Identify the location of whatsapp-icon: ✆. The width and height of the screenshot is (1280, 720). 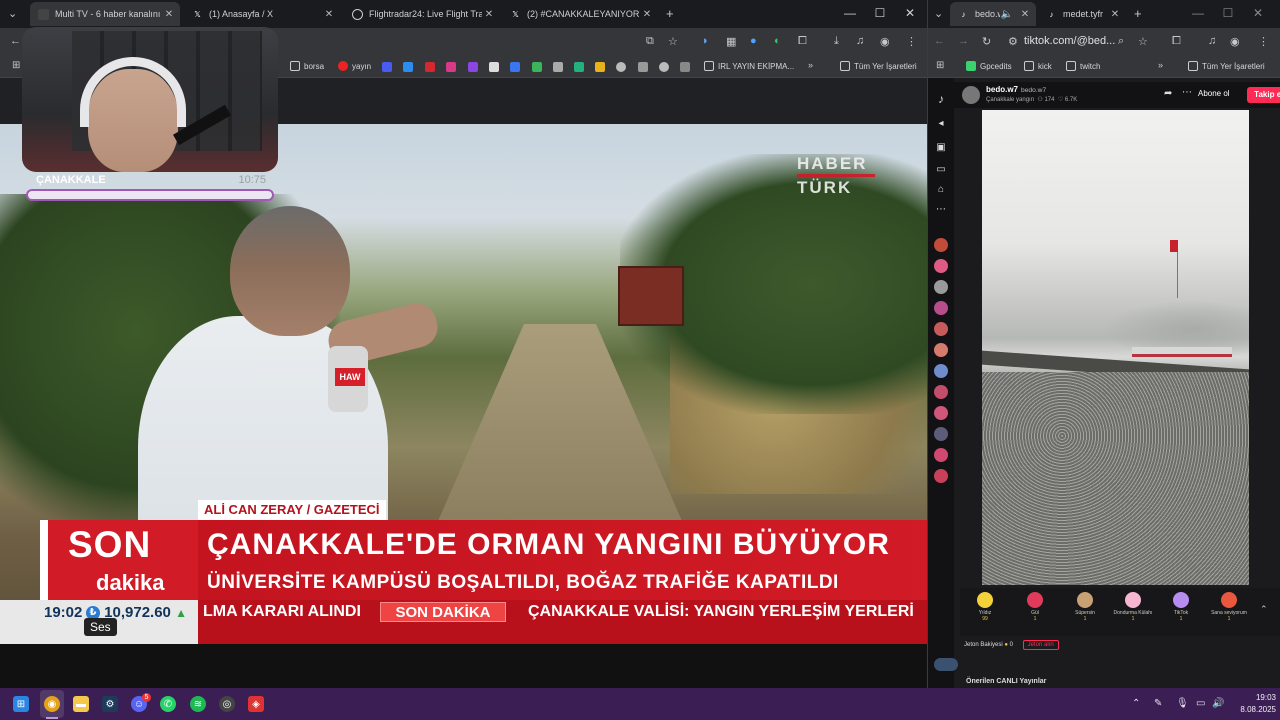
(168, 704).